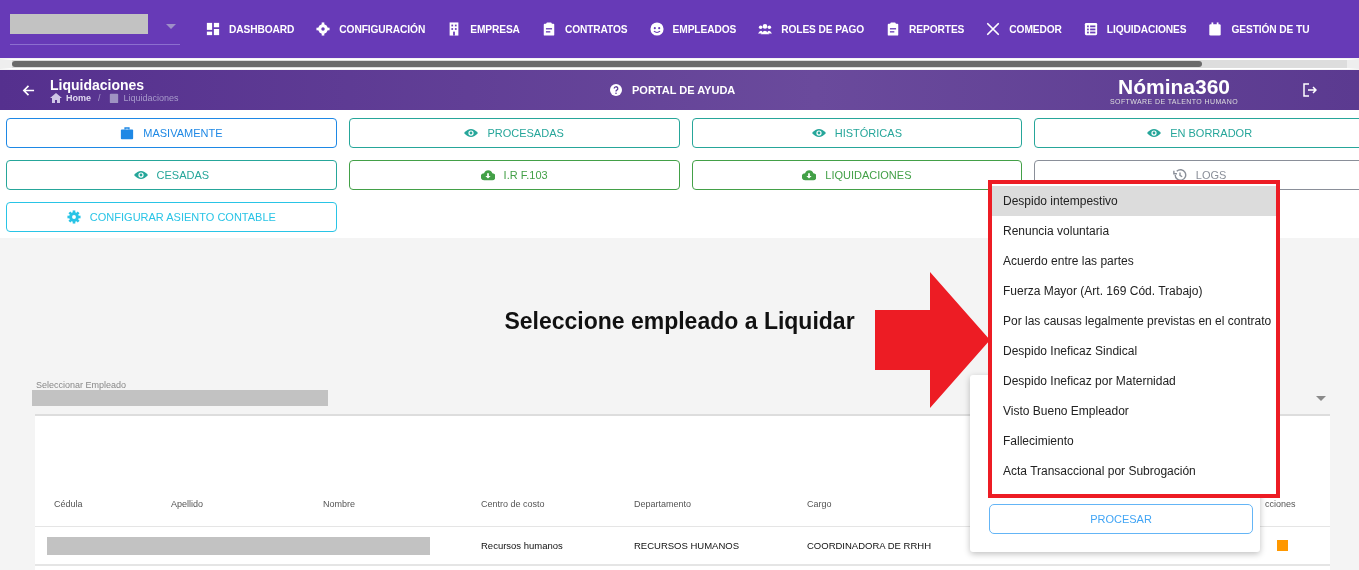 The image size is (1359, 570). Describe the element at coordinates (1280, 504) in the screenshot. I see `column-header: cciones` at that location.